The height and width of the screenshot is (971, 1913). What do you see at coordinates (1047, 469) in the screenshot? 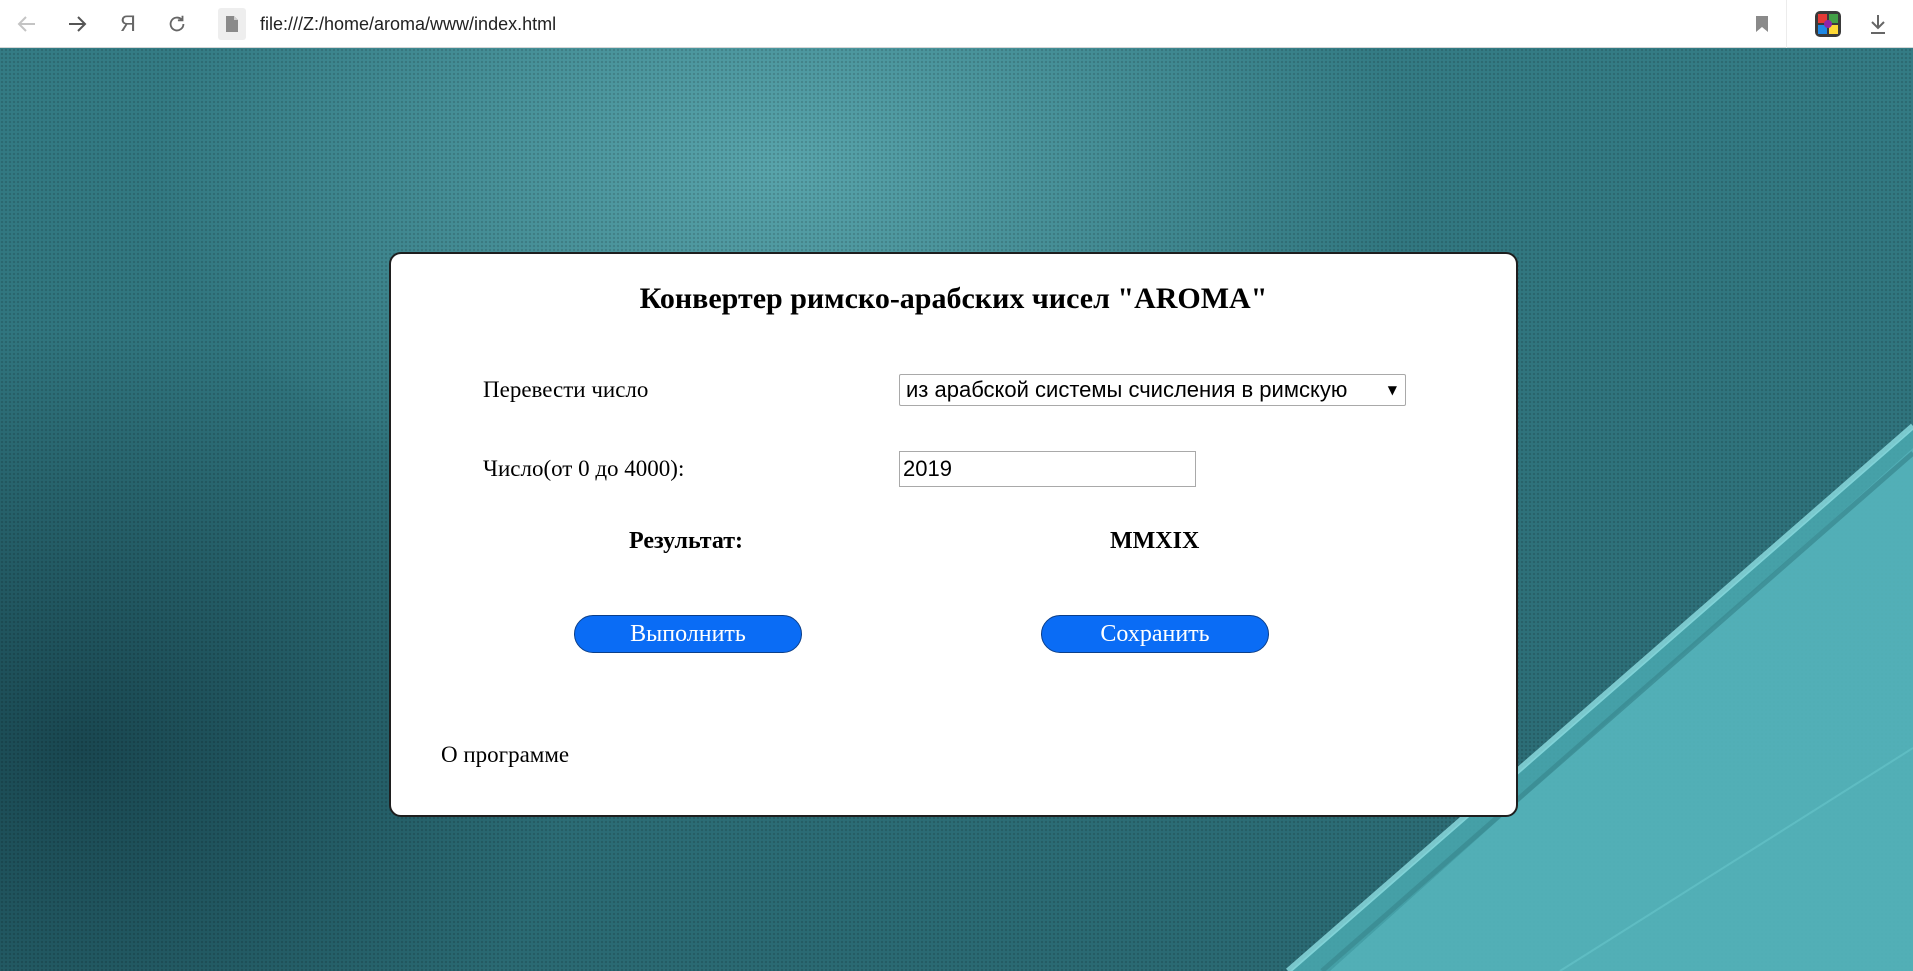
I see `number-input` at bounding box center [1047, 469].